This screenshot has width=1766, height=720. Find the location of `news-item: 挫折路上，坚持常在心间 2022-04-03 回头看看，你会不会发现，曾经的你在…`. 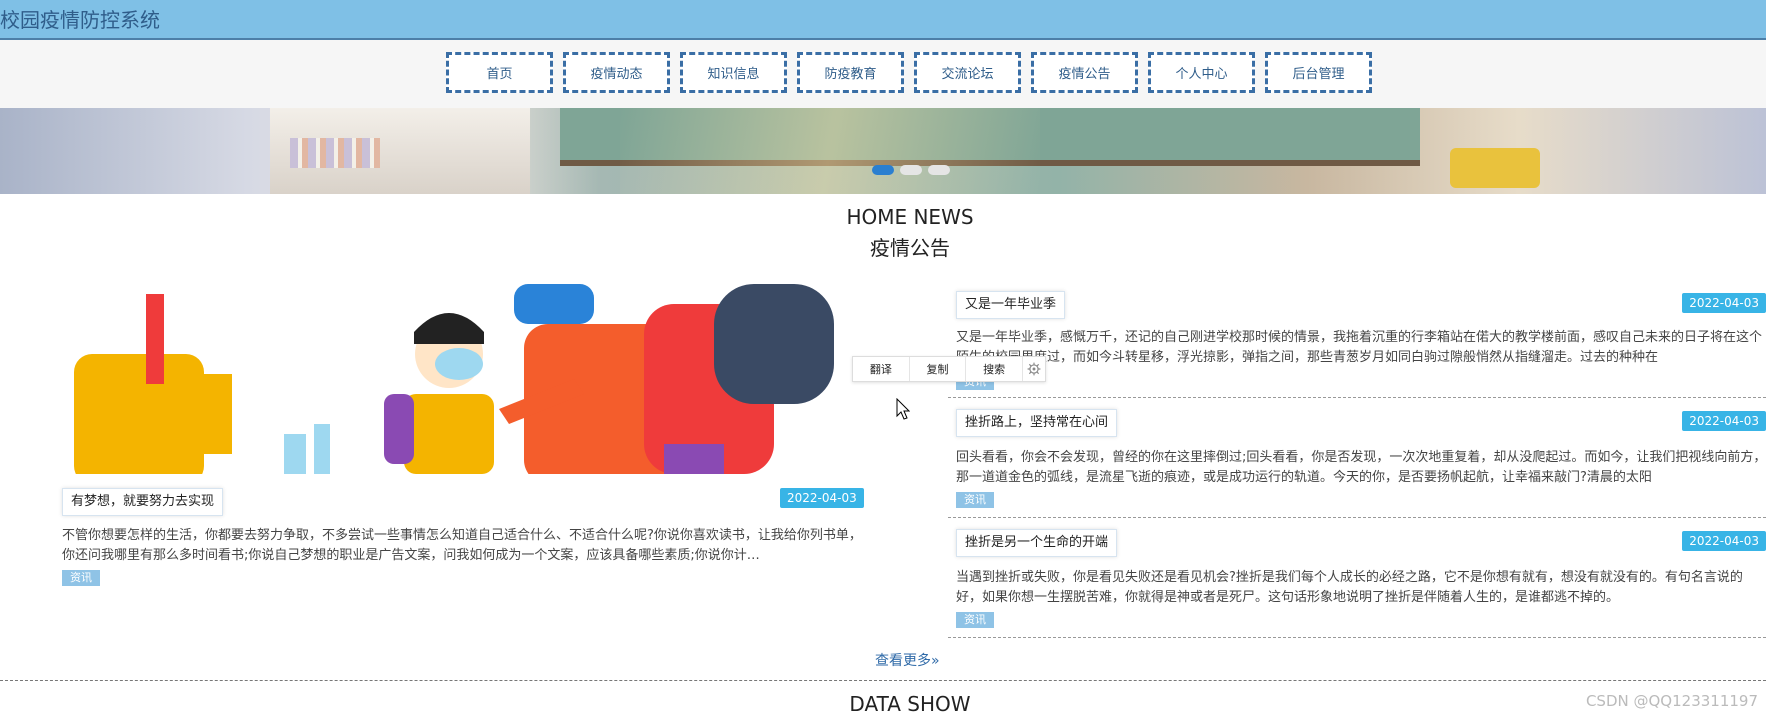

news-item: 挫折路上，坚持常在心间 2022-04-03 回头看看，你会不会发现，曾经的你在… is located at coordinates (1357, 459).